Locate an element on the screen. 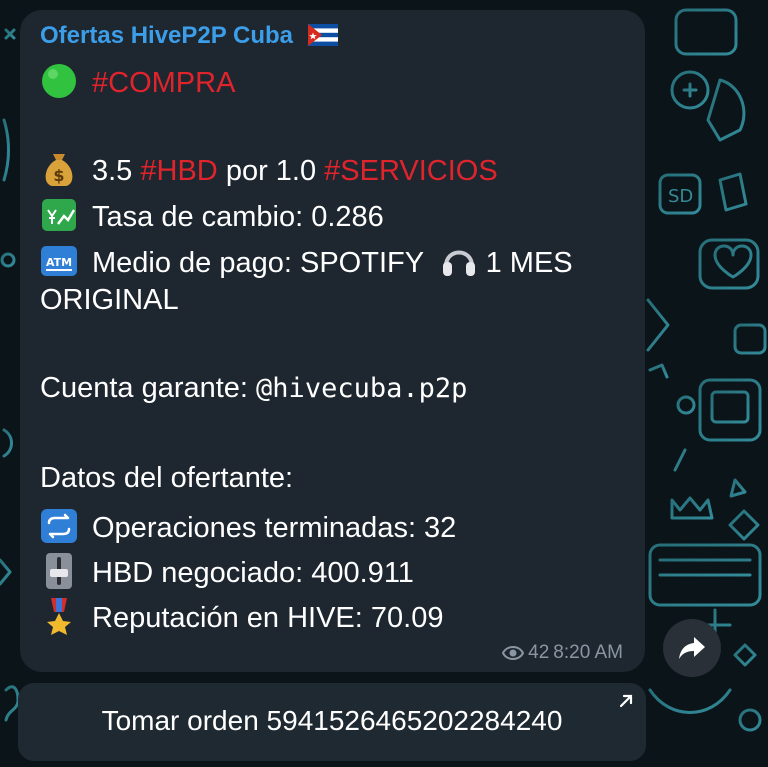  payment-detail: 1 MES is located at coordinates (529, 263).